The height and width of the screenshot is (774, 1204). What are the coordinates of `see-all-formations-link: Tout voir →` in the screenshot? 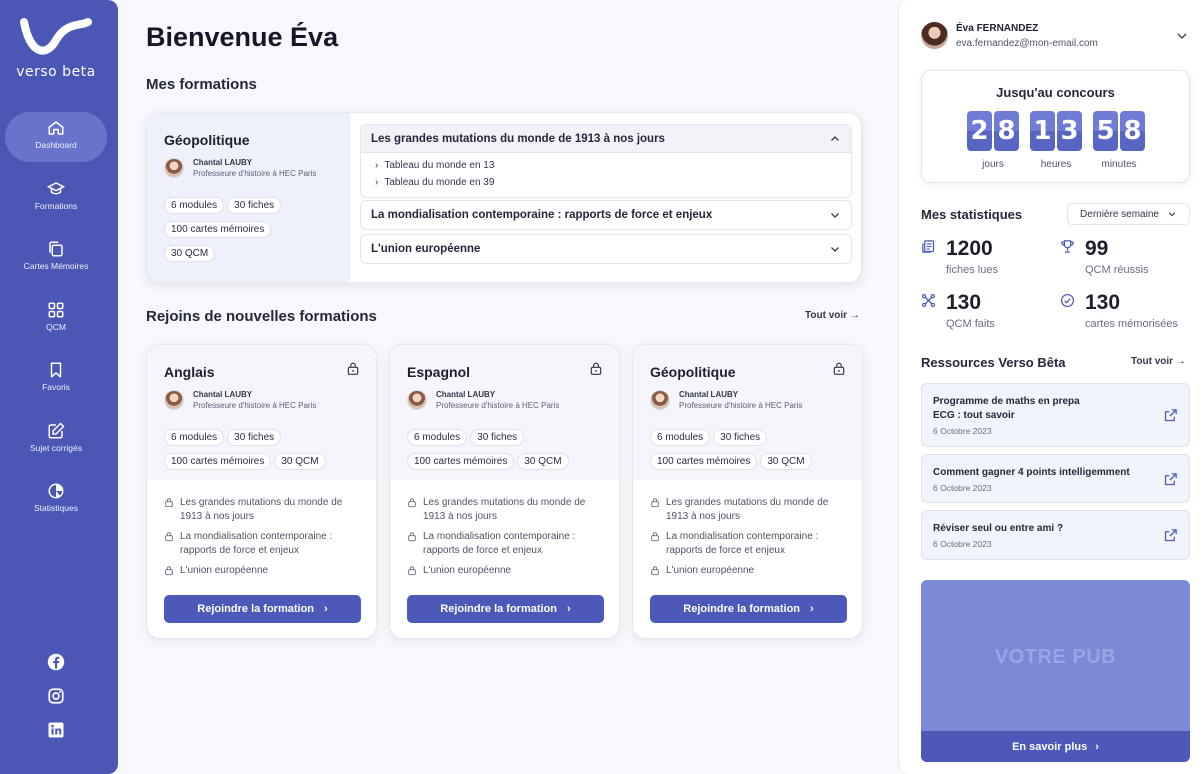 It's located at (832, 315).